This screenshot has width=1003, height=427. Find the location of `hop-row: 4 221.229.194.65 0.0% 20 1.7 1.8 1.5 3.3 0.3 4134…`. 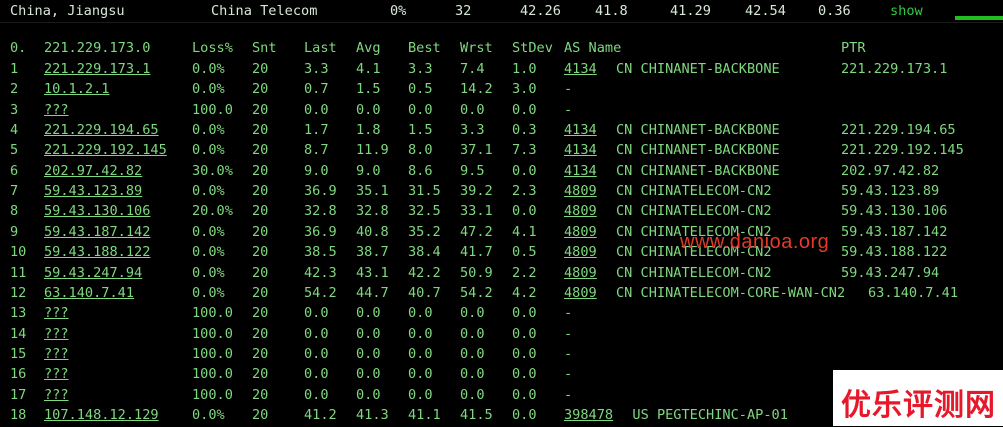

hop-row: 4 221.229.194.65 0.0% 20 1.7 1.8 1.5 3.3 0.3 4134… is located at coordinates (501, 132).